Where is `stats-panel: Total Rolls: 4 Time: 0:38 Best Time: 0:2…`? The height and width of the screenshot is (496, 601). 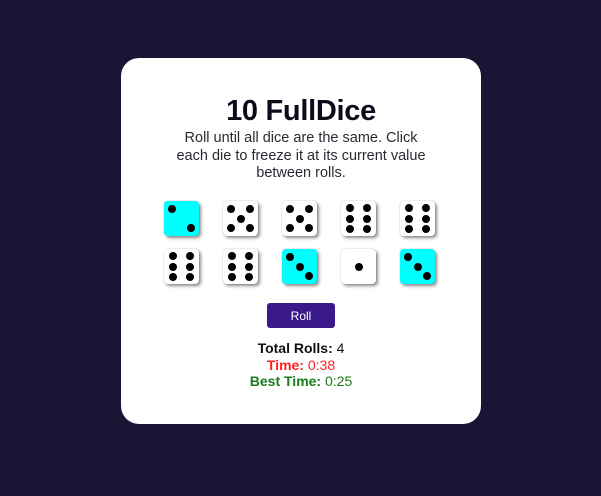 stats-panel: Total Rolls: 4 Time: 0:38 Best Time: 0:2… is located at coordinates (301, 365).